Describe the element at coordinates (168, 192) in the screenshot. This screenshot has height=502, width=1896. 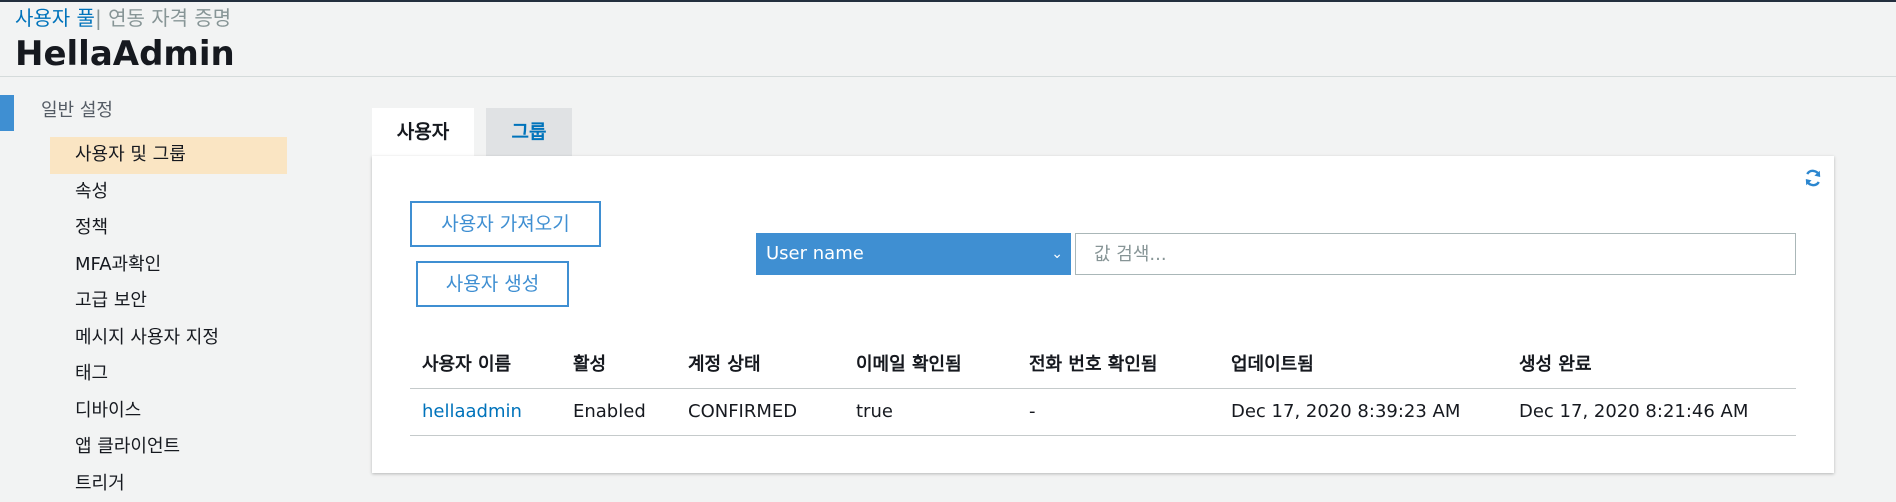
I see `sidebar-item-attributes: 속성` at that location.